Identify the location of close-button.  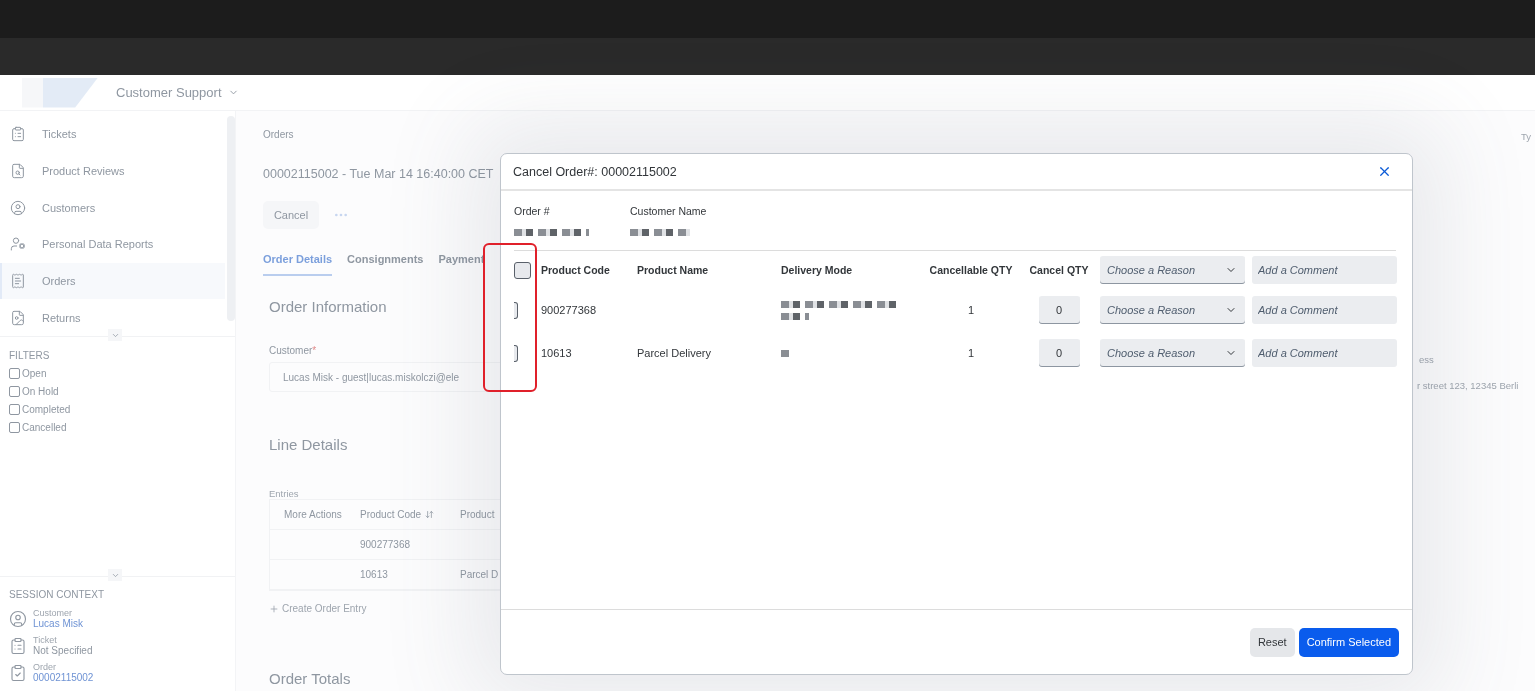
(1384, 171).